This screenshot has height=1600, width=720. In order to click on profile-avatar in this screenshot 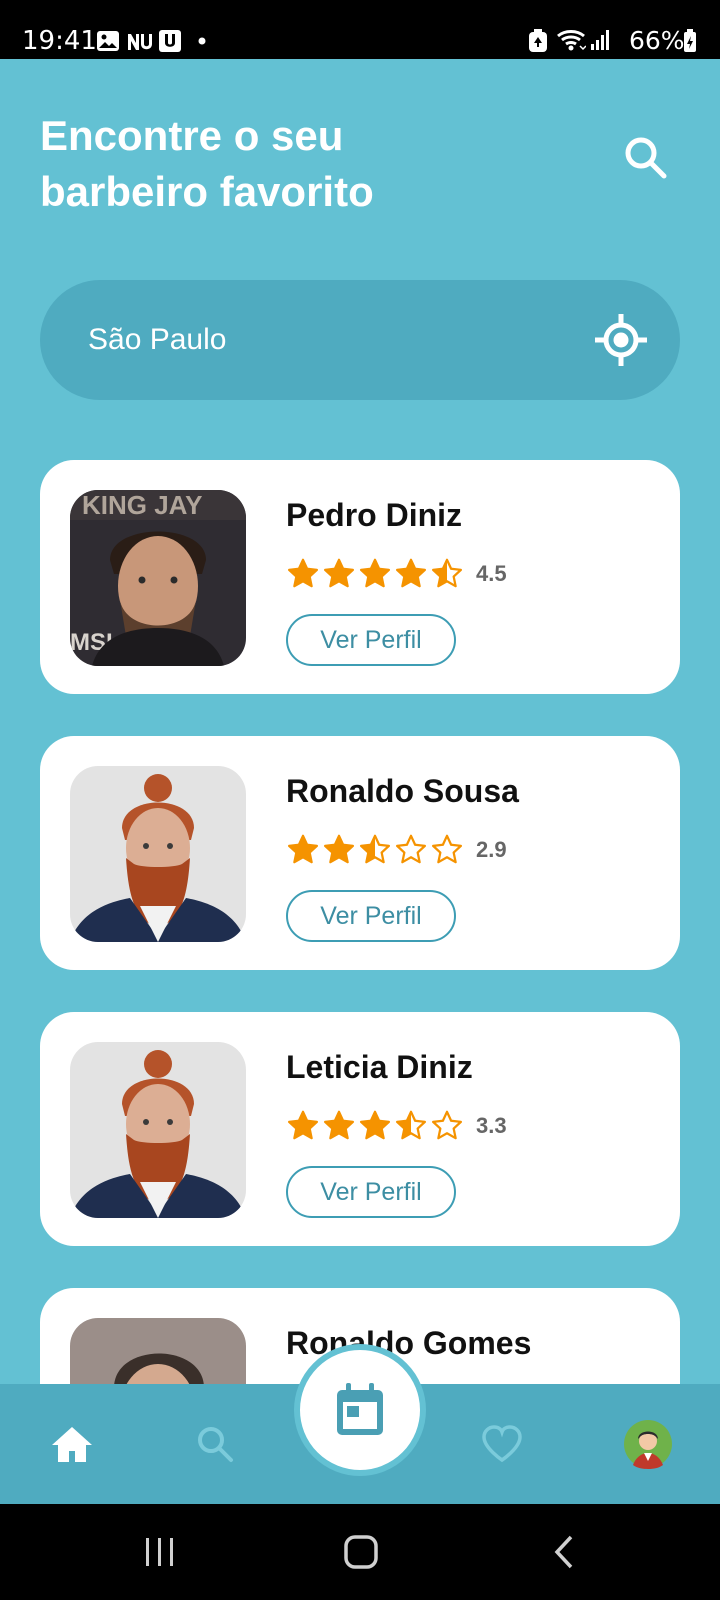, I will do `click(648, 1444)`.